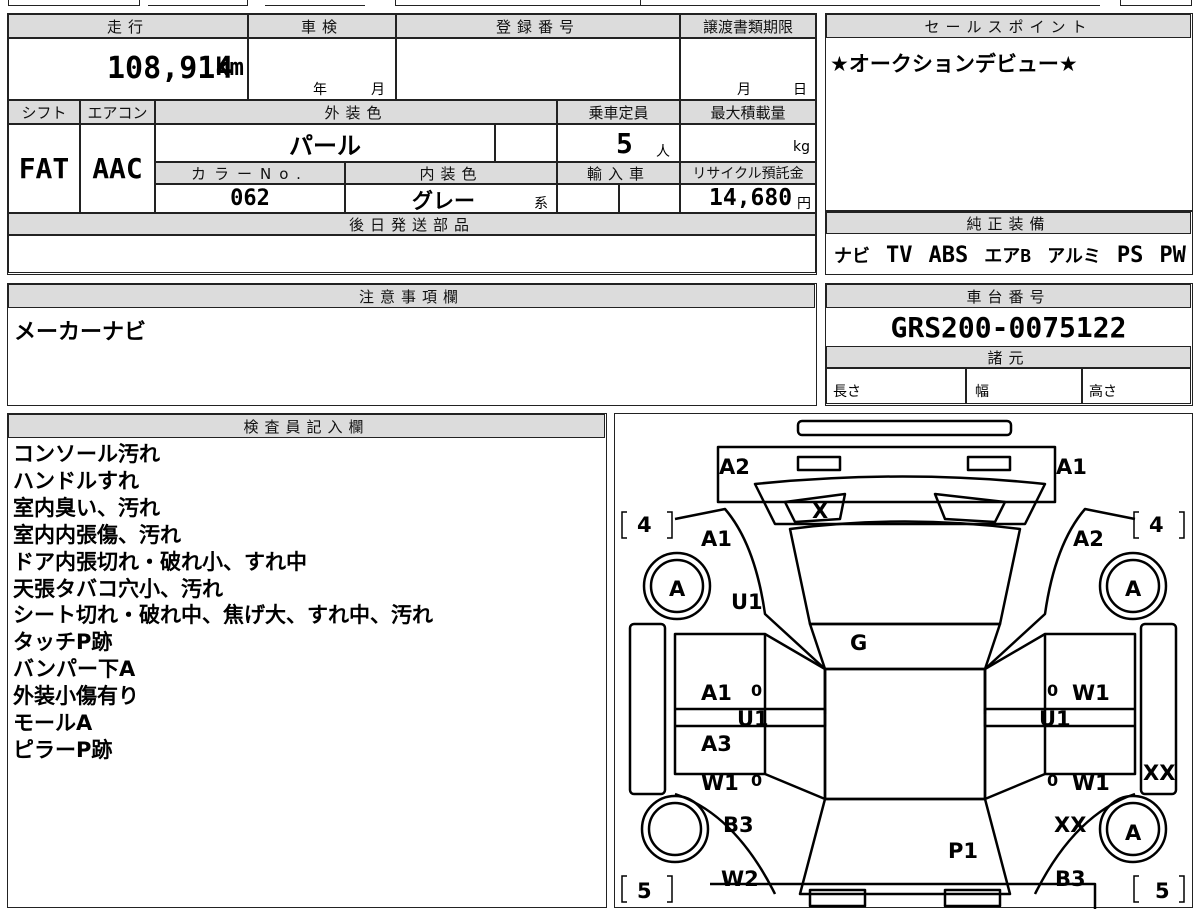 The height and width of the screenshot is (909, 1200). What do you see at coordinates (734, 467) in the screenshot?
I see `mark-front-left-bumper: A2` at bounding box center [734, 467].